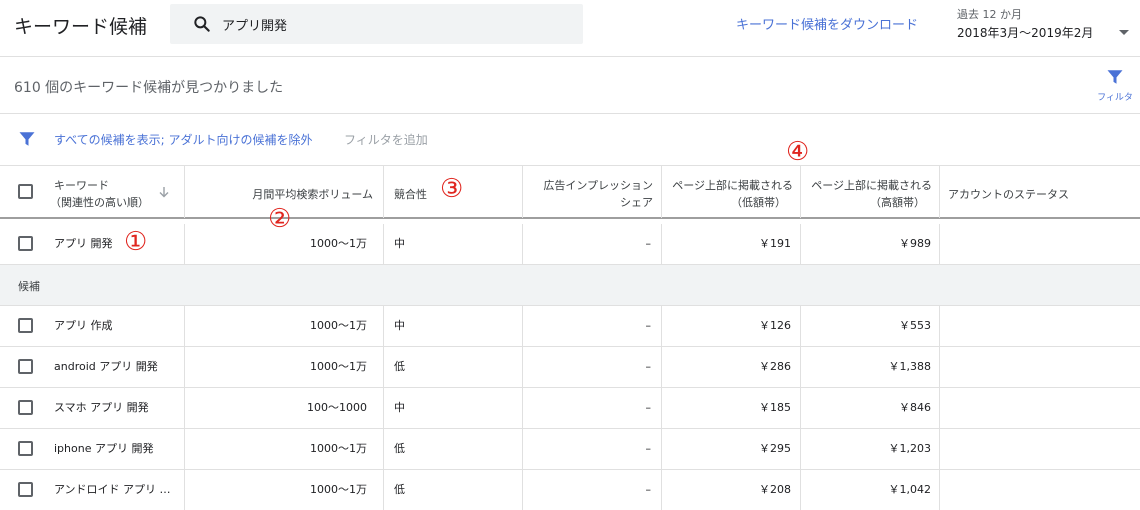  Describe the element at coordinates (81, 185) in the screenshot. I see `column-keyword-label: キーワード` at that location.